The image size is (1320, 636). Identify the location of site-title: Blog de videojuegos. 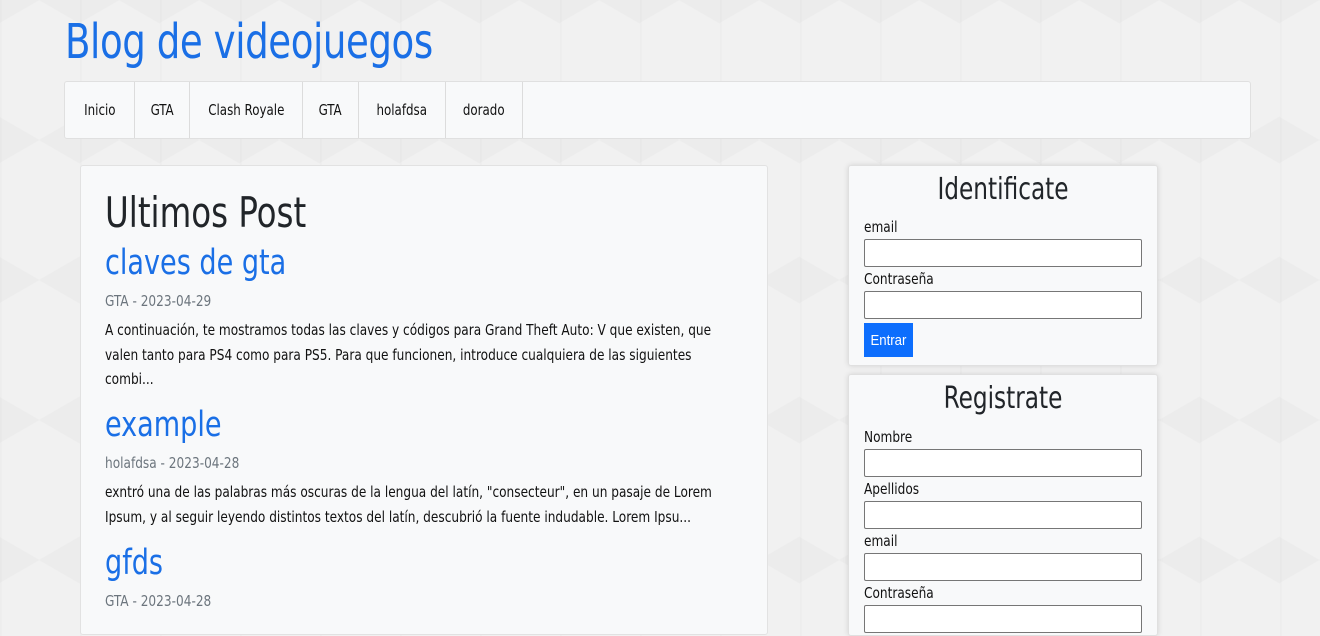
(249, 42).